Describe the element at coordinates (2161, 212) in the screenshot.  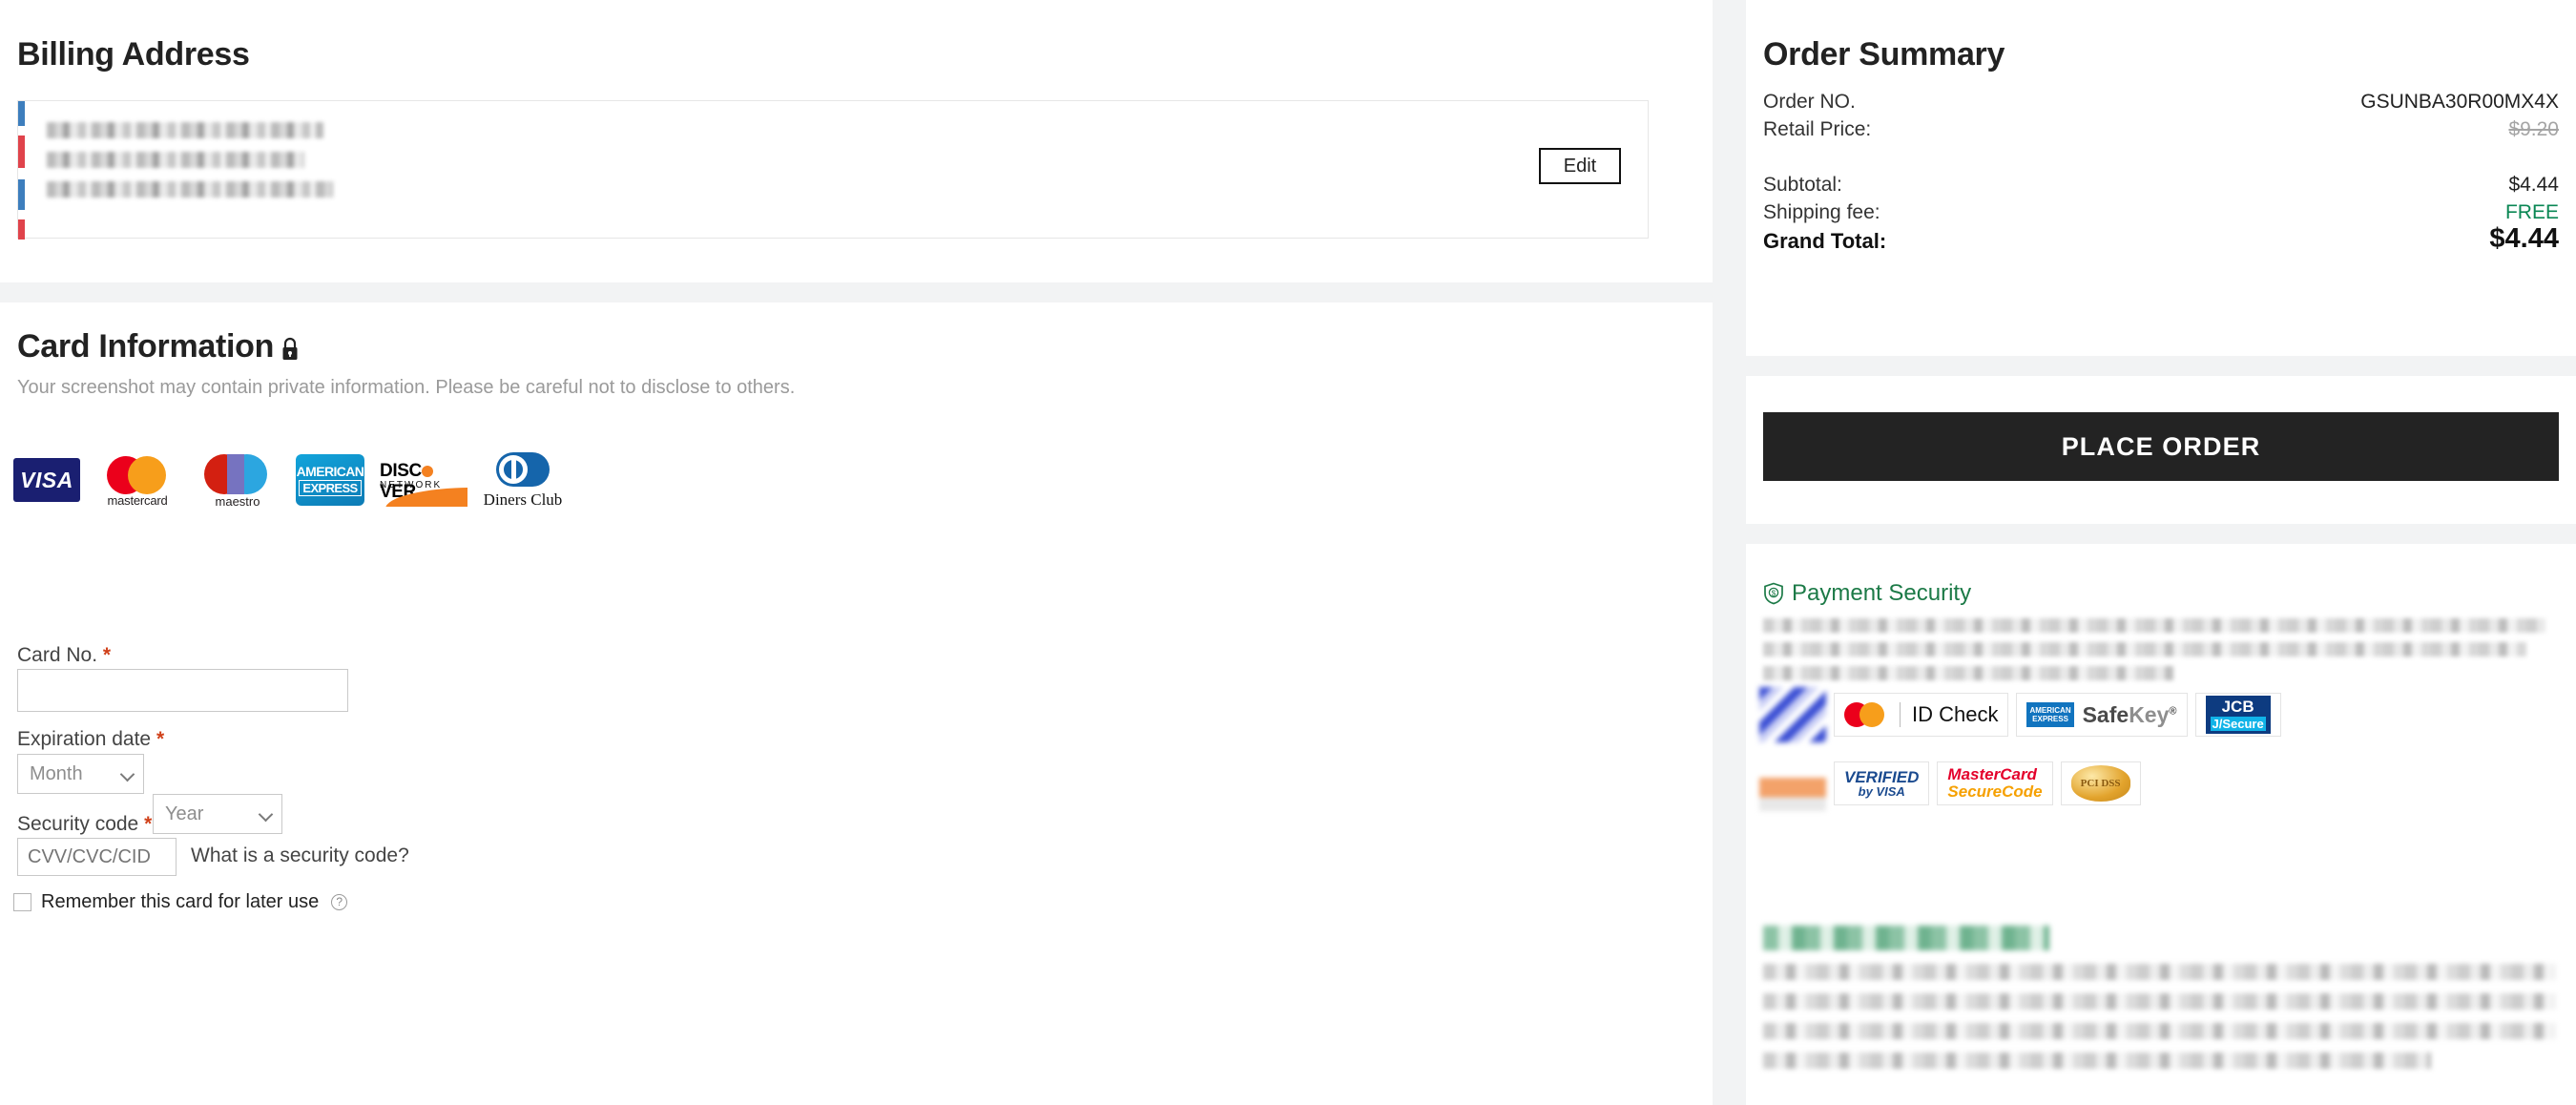
I see `summary-row-shipping-fee: Shipping fee: FREE` at that location.